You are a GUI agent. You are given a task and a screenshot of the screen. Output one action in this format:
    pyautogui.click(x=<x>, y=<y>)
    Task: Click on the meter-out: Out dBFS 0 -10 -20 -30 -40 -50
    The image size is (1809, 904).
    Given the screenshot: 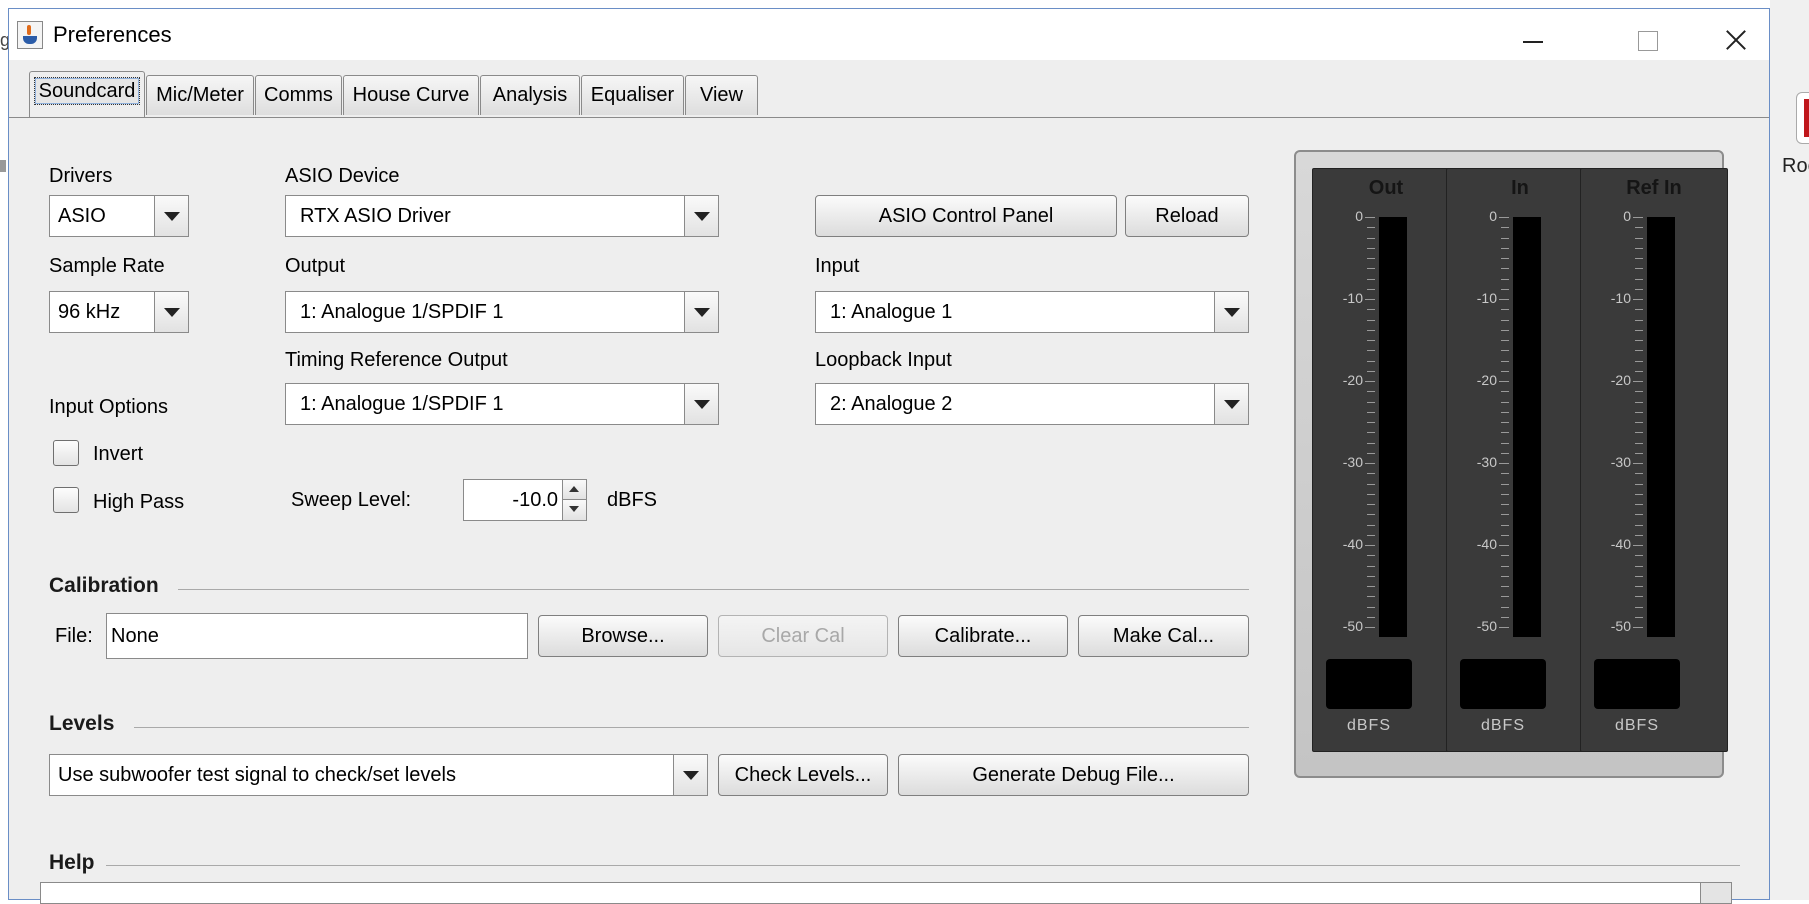 What is the action you would take?
    pyautogui.click(x=1386, y=460)
    